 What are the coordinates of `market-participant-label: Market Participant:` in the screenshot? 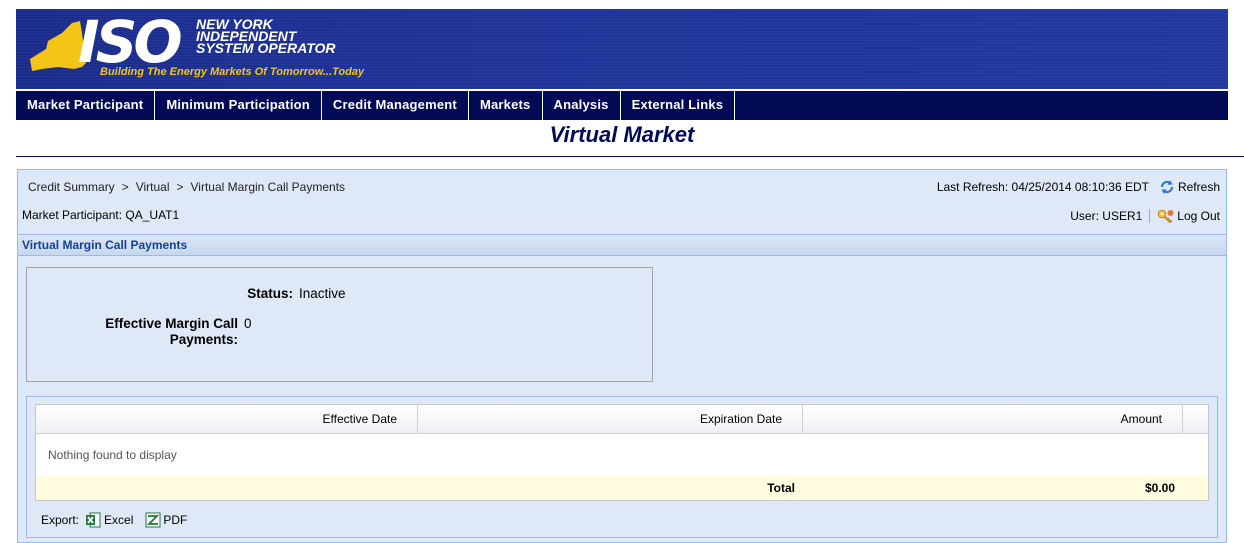 It's located at (72, 215).